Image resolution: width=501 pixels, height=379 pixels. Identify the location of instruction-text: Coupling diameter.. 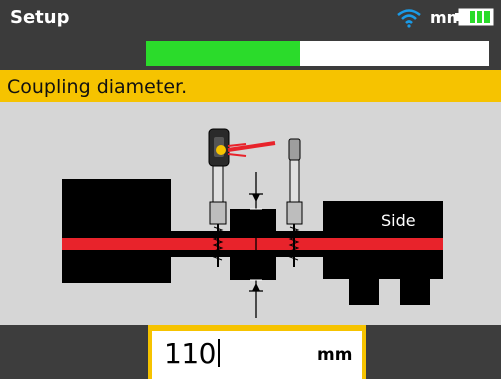
(97, 87).